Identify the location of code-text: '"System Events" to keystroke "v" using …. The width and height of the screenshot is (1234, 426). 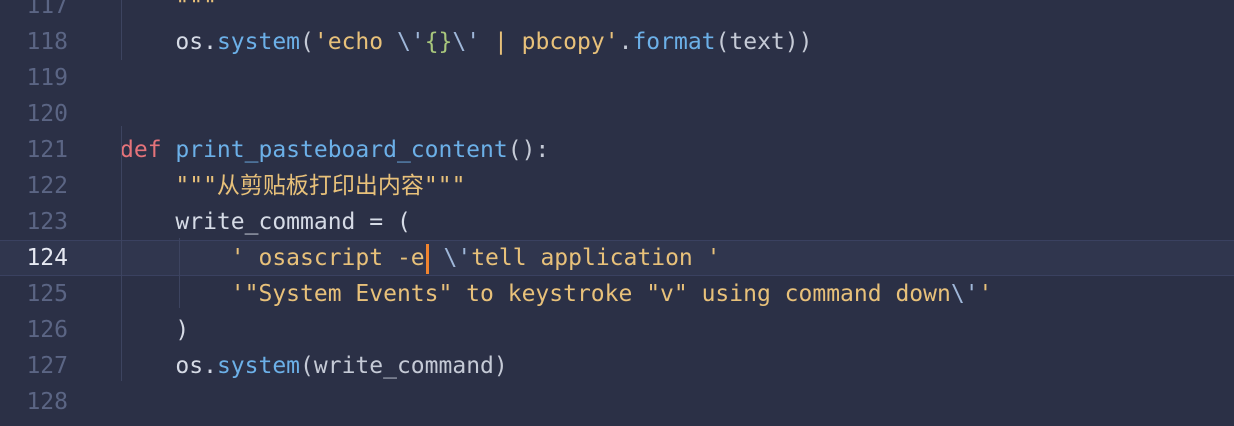
(556, 294).